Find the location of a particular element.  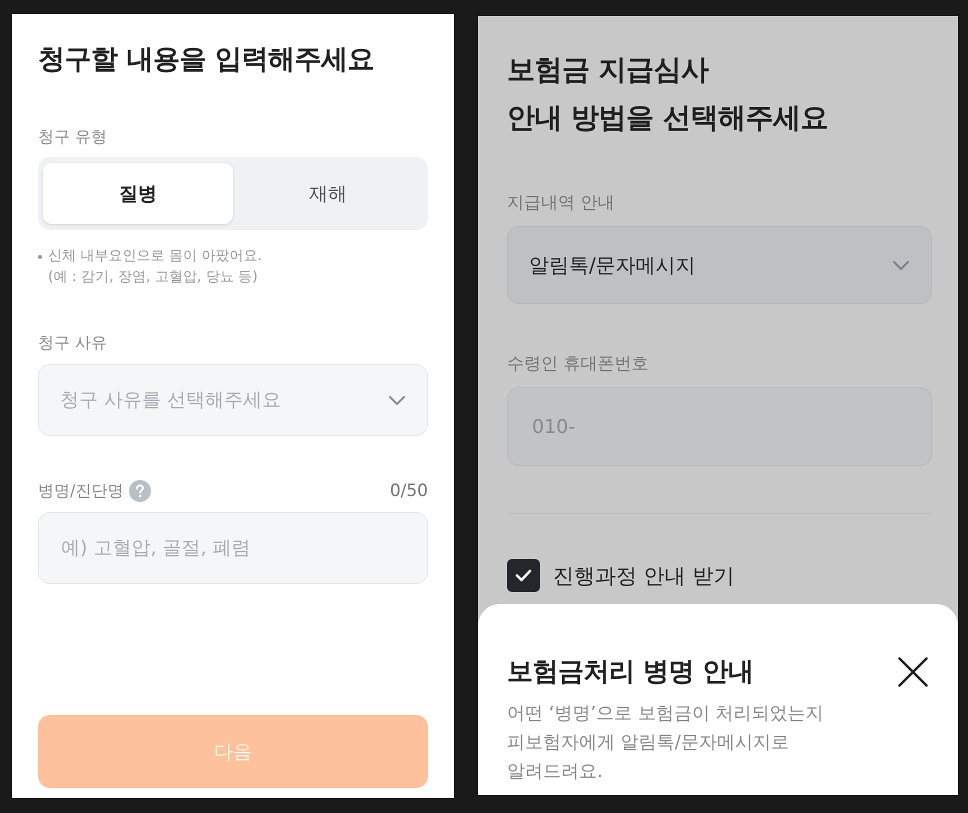

checkbox is located at coordinates (523, 575).